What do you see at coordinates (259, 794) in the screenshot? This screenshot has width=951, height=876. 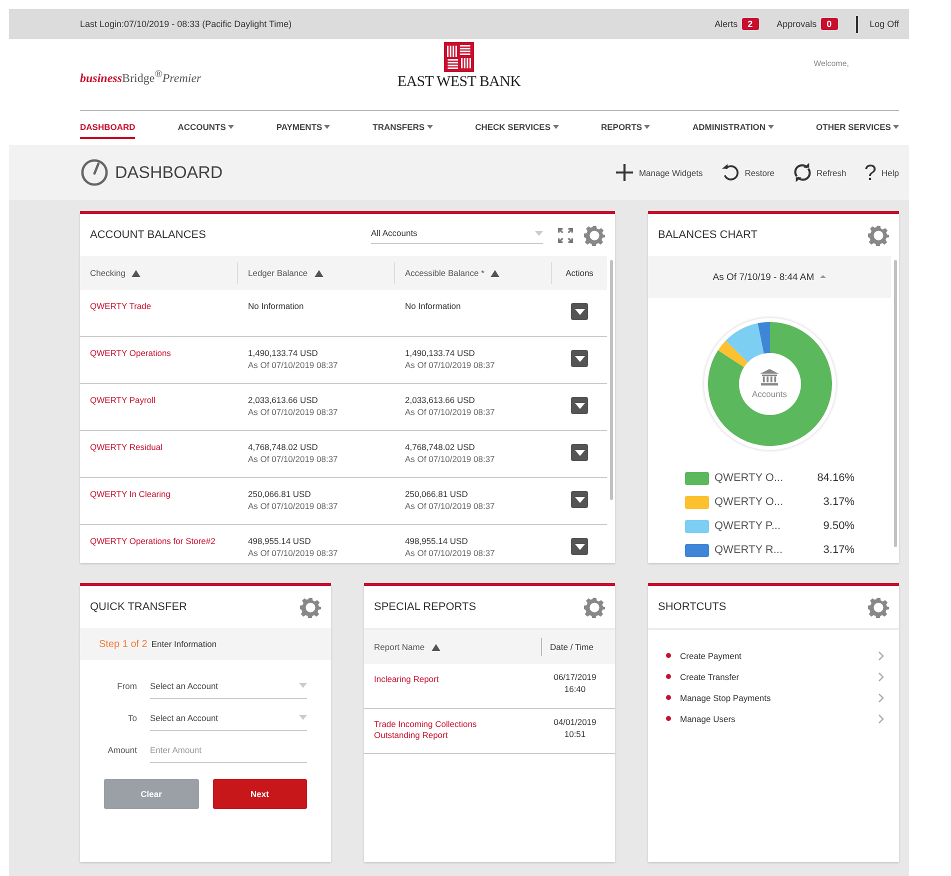 I see `next-button: Next` at bounding box center [259, 794].